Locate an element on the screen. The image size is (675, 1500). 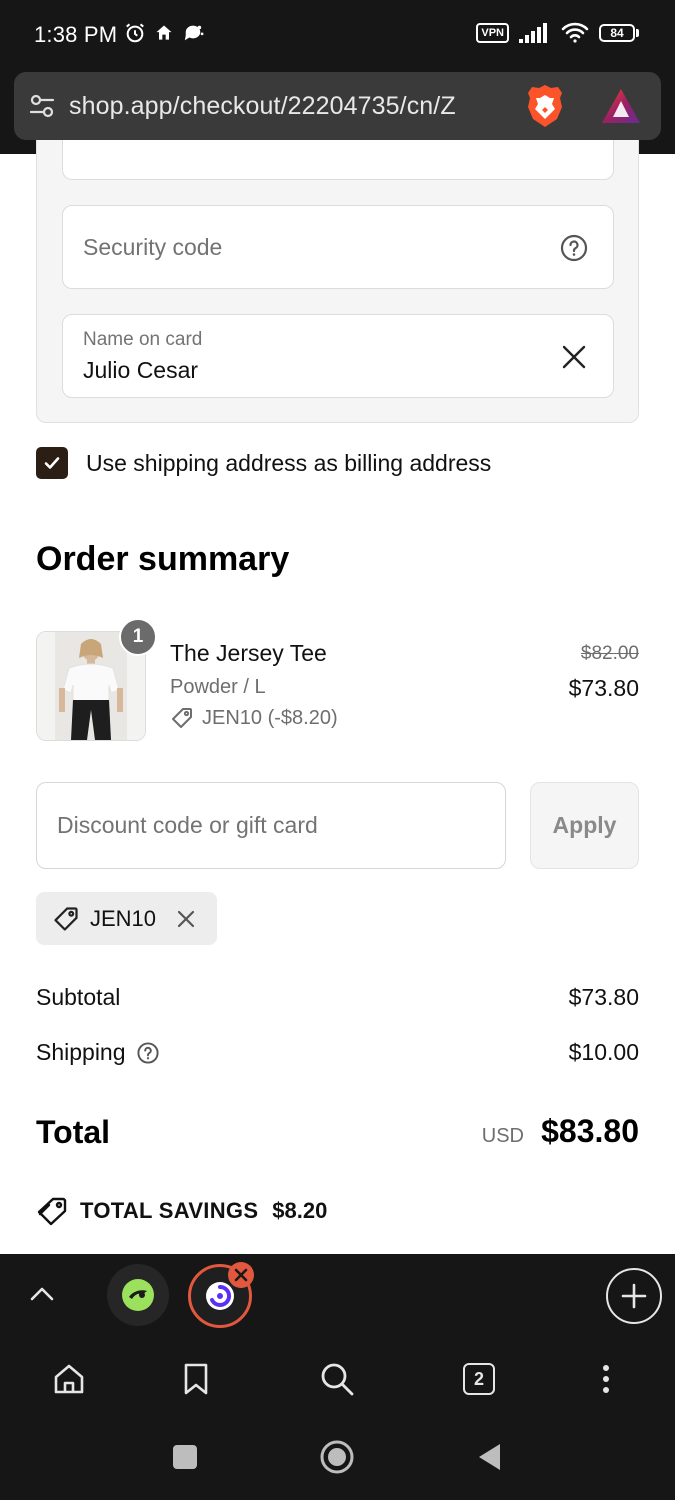
apply-button: Apply is located at coordinates (584, 825).